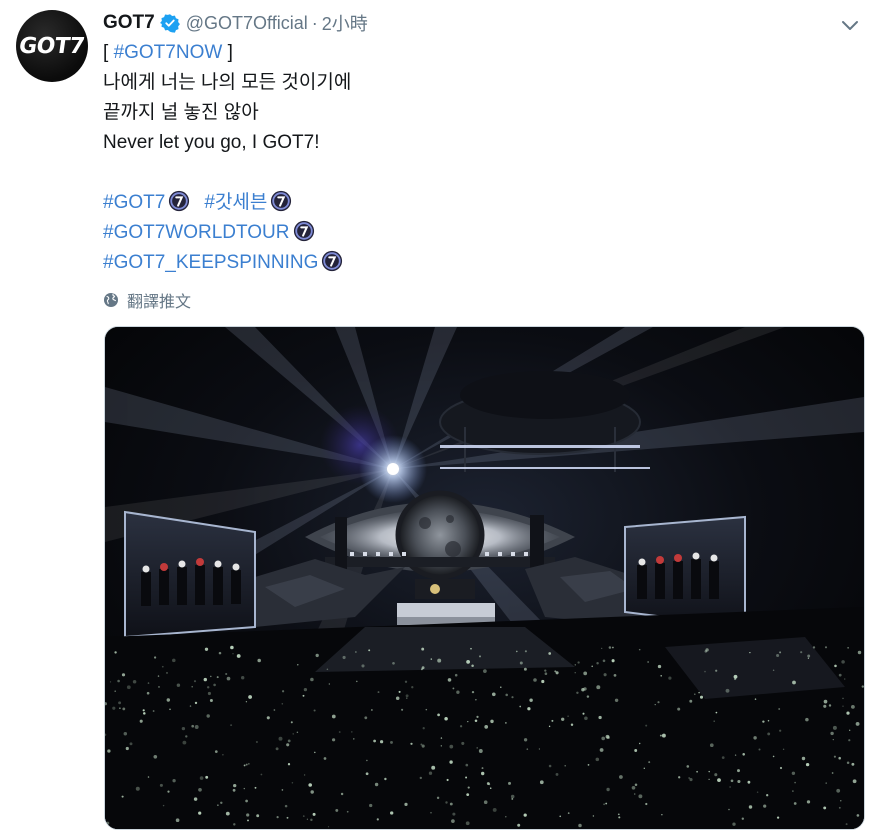  What do you see at coordinates (168, 52) in the screenshot?
I see `hashtag-got7now: #GOT7NOW` at bounding box center [168, 52].